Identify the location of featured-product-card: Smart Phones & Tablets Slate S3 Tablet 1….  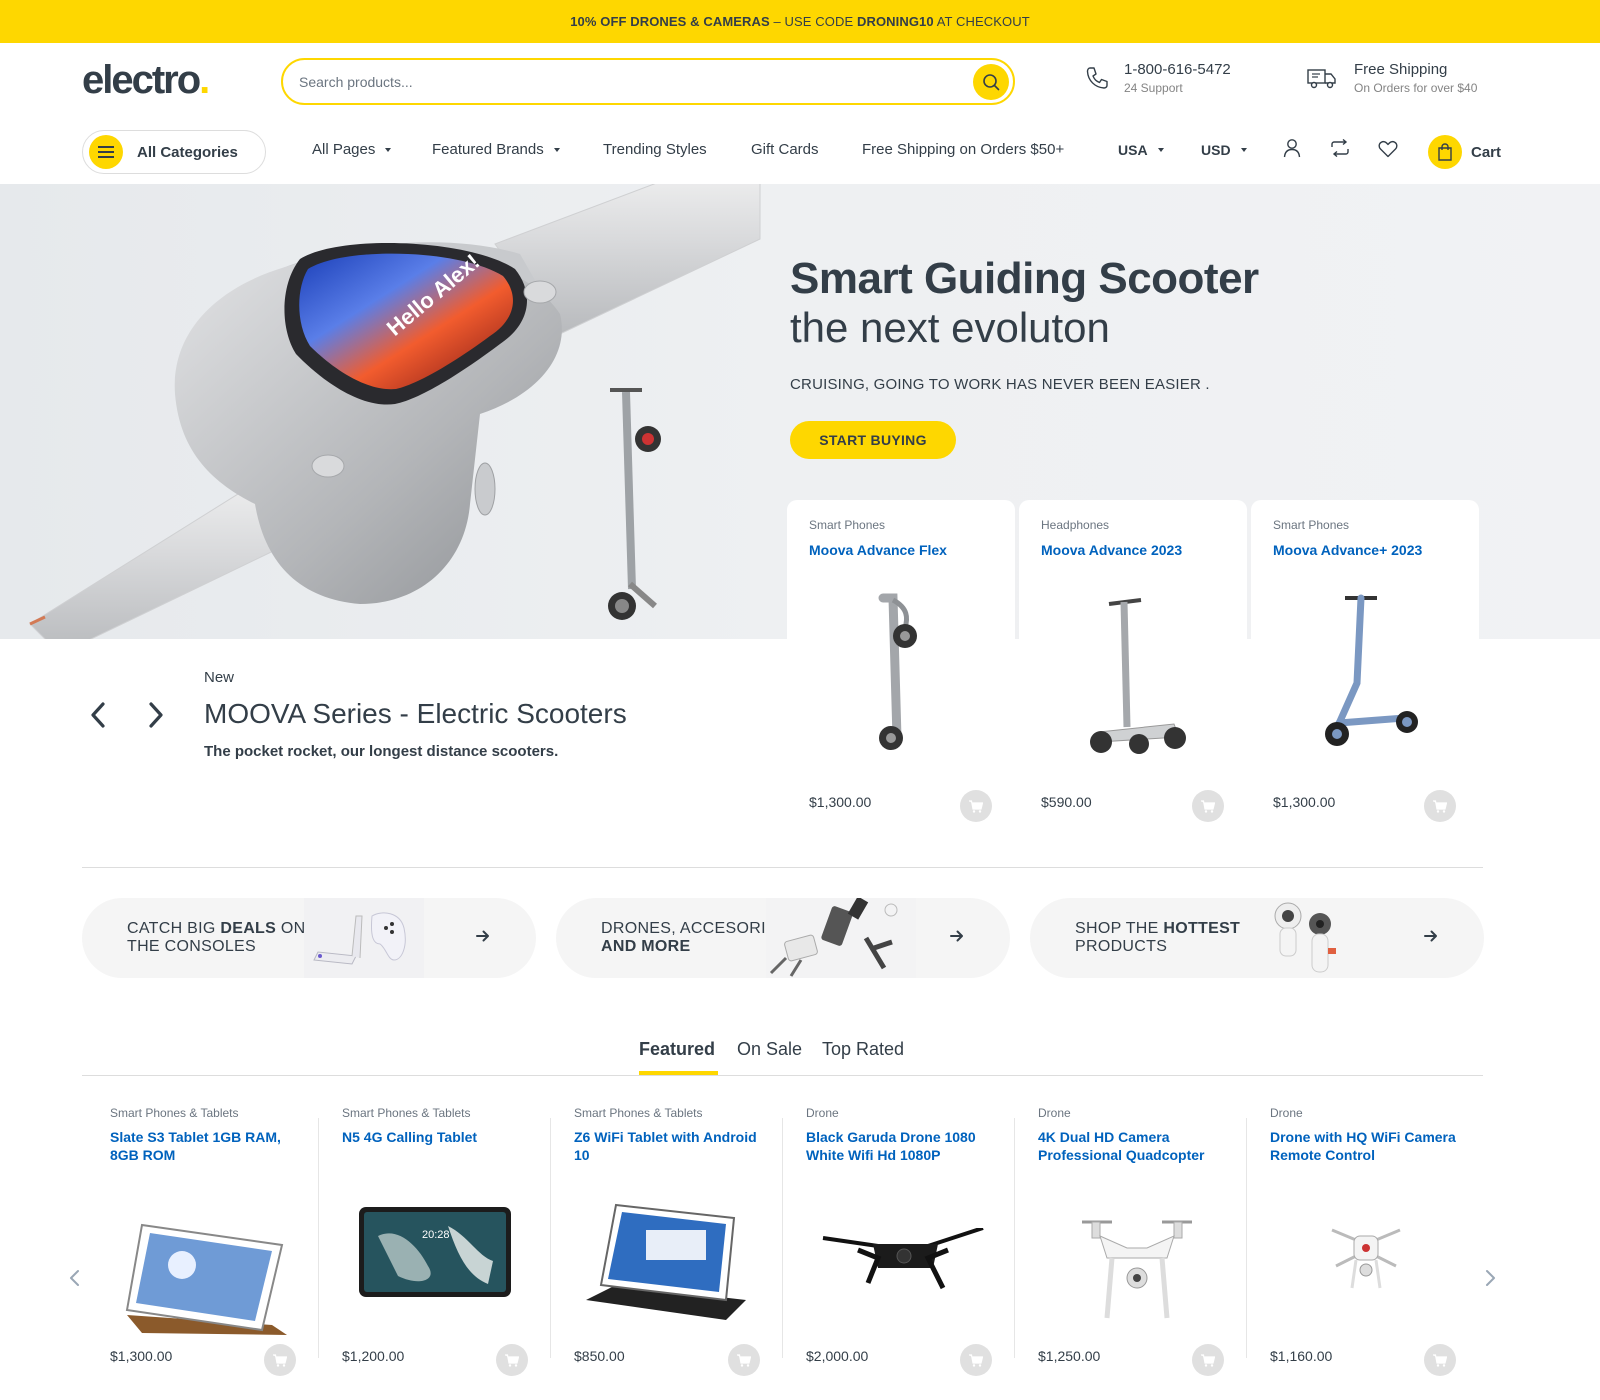
(198, 1245).